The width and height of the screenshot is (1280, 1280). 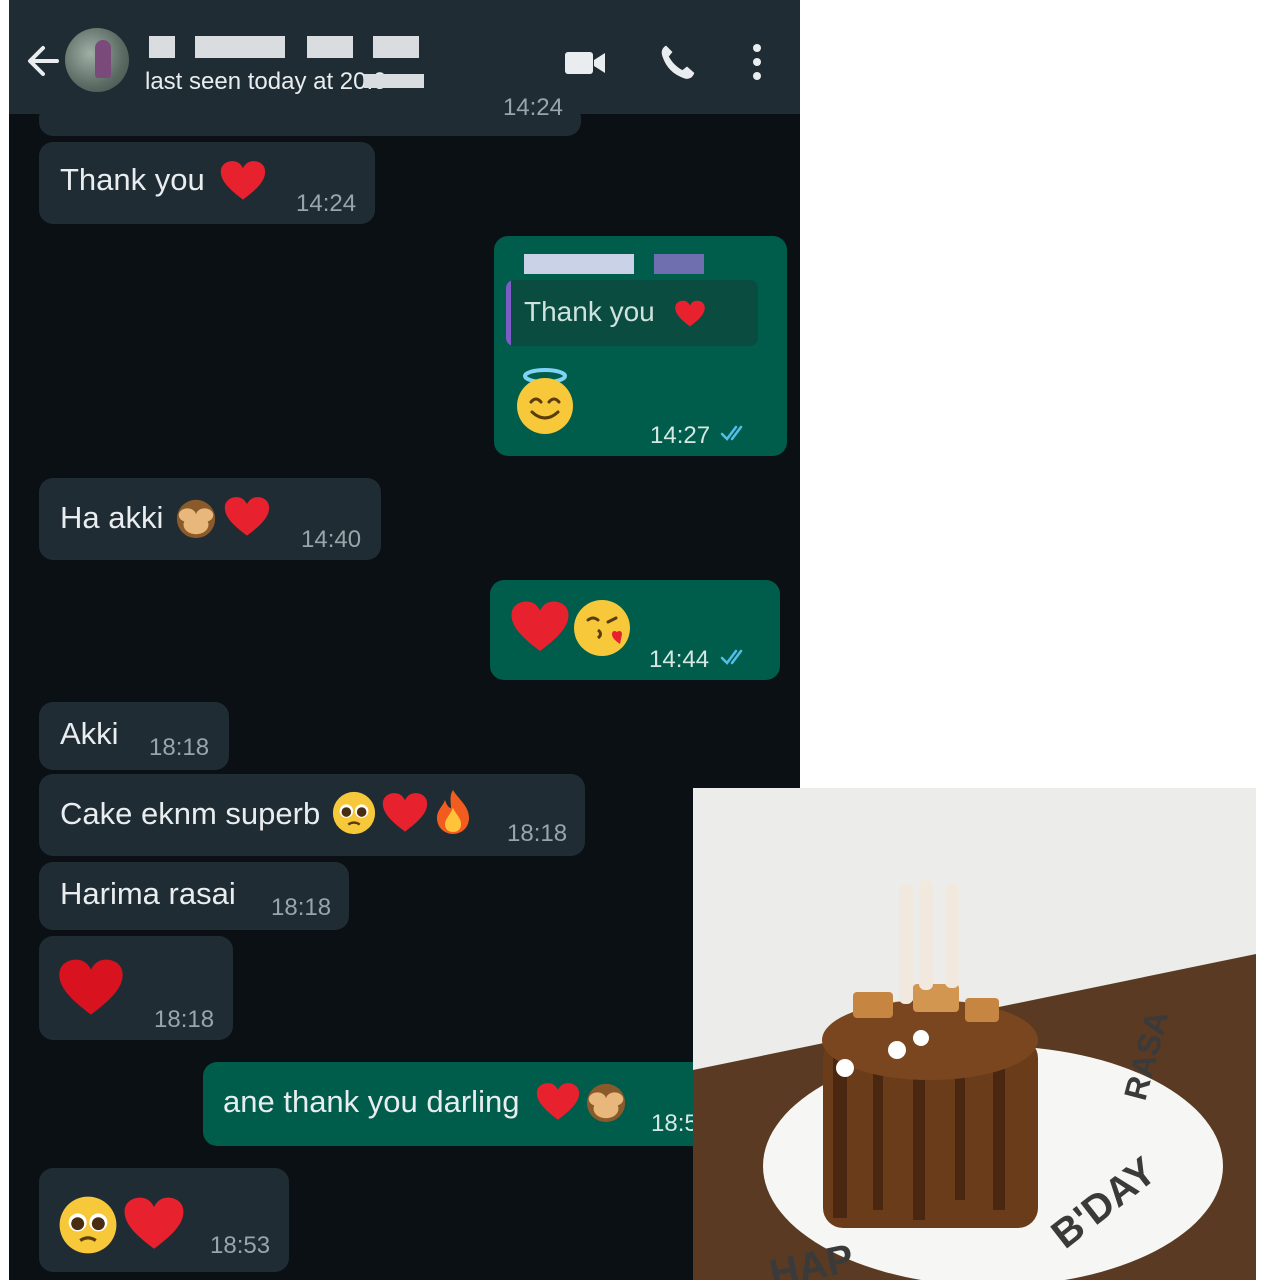 I want to click on message-time: 14:27, so click(x=680, y=435).